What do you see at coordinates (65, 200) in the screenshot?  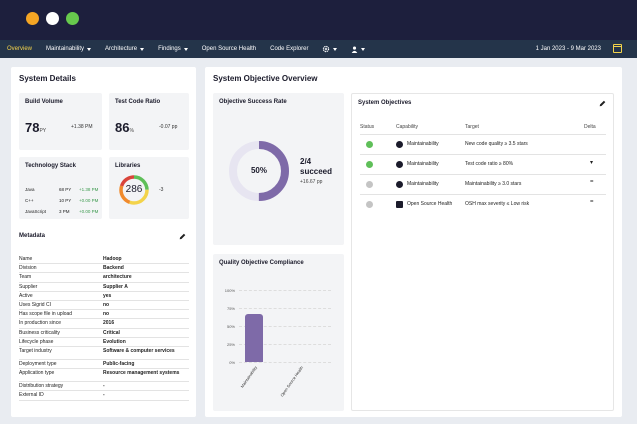 I see `tech-py: 10 PY` at bounding box center [65, 200].